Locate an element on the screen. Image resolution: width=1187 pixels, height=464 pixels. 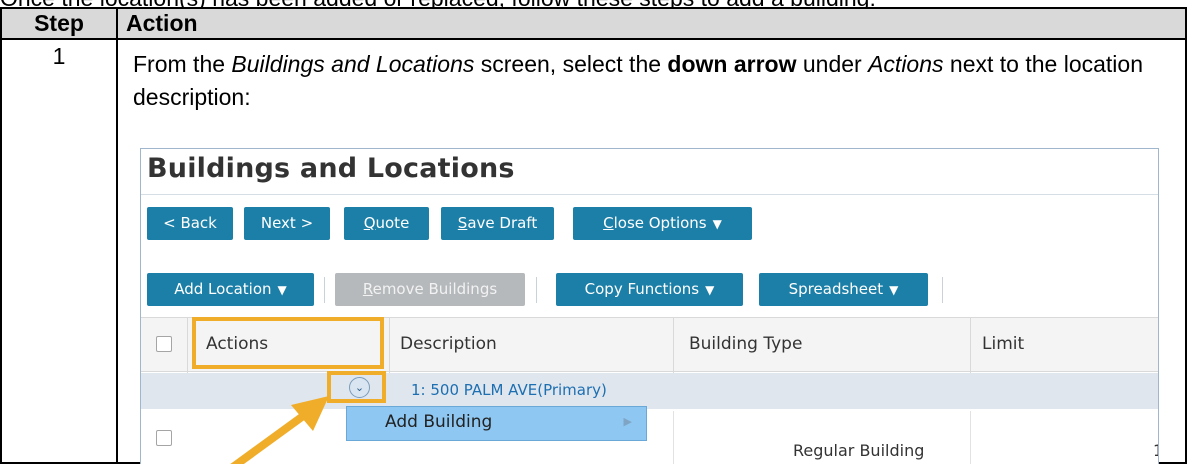
instruction-text: screen, select the is located at coordinates (571, 64).